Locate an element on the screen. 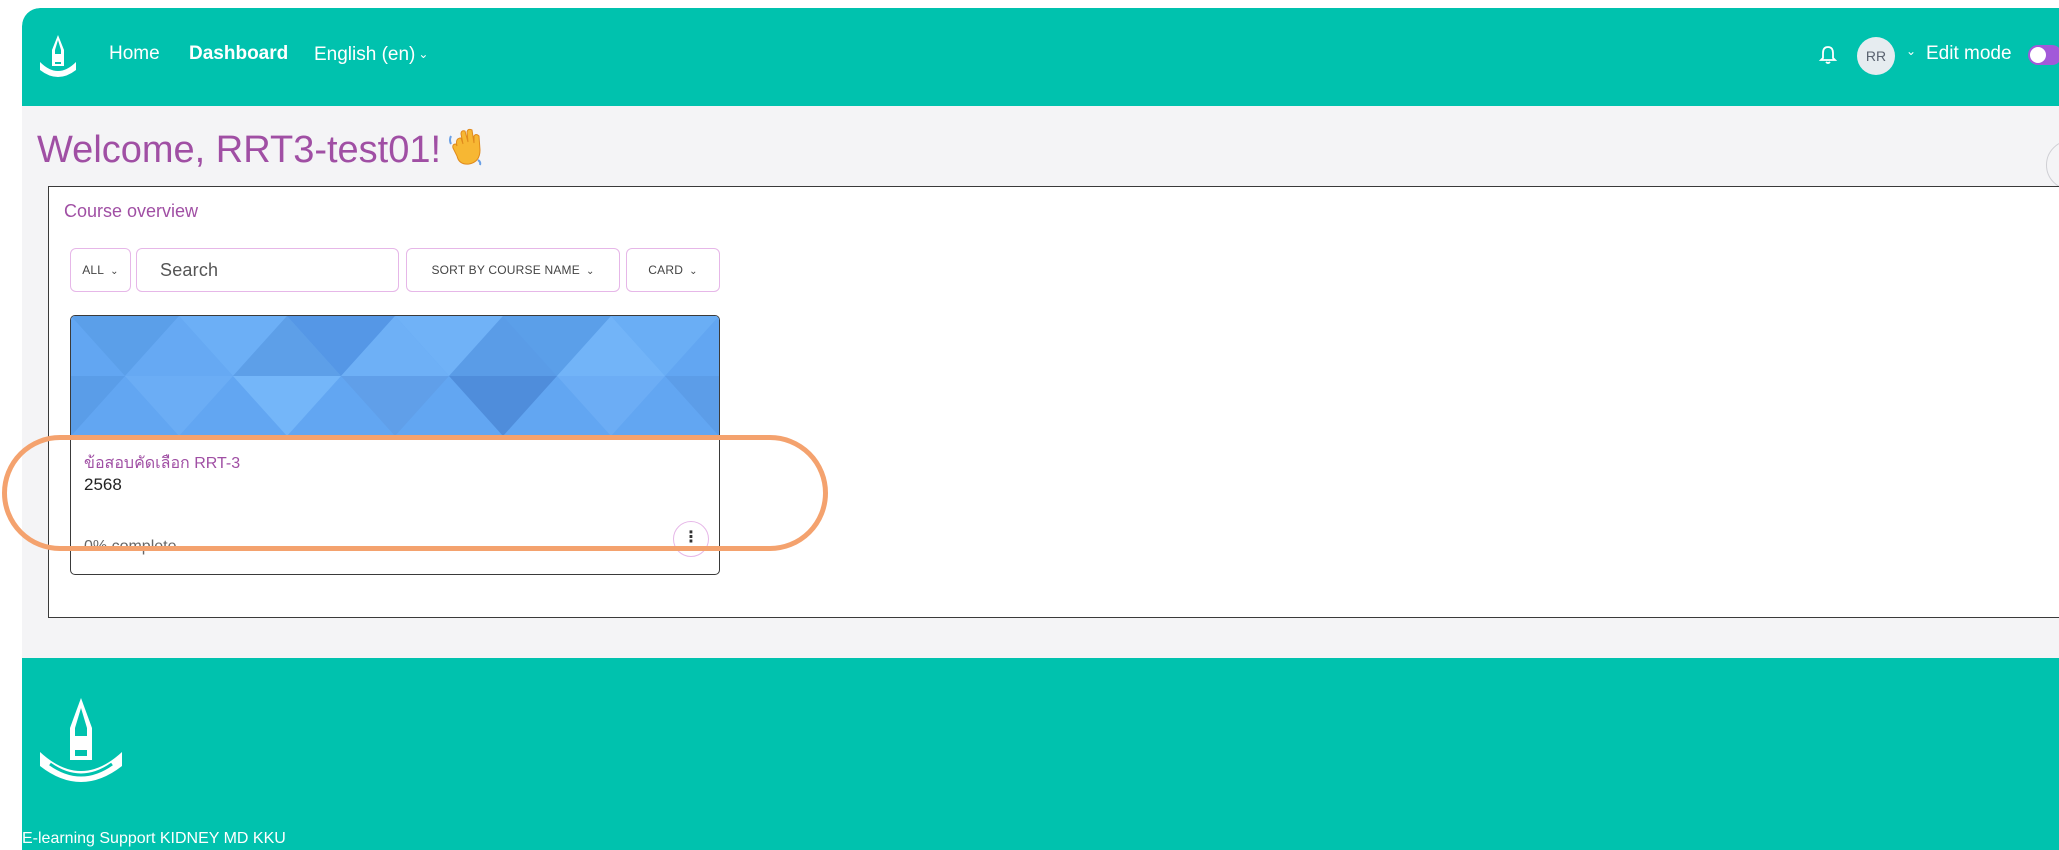 This screenshot has width=2059, height=850. block-title: Course overview is located at coordinates (131, 211).